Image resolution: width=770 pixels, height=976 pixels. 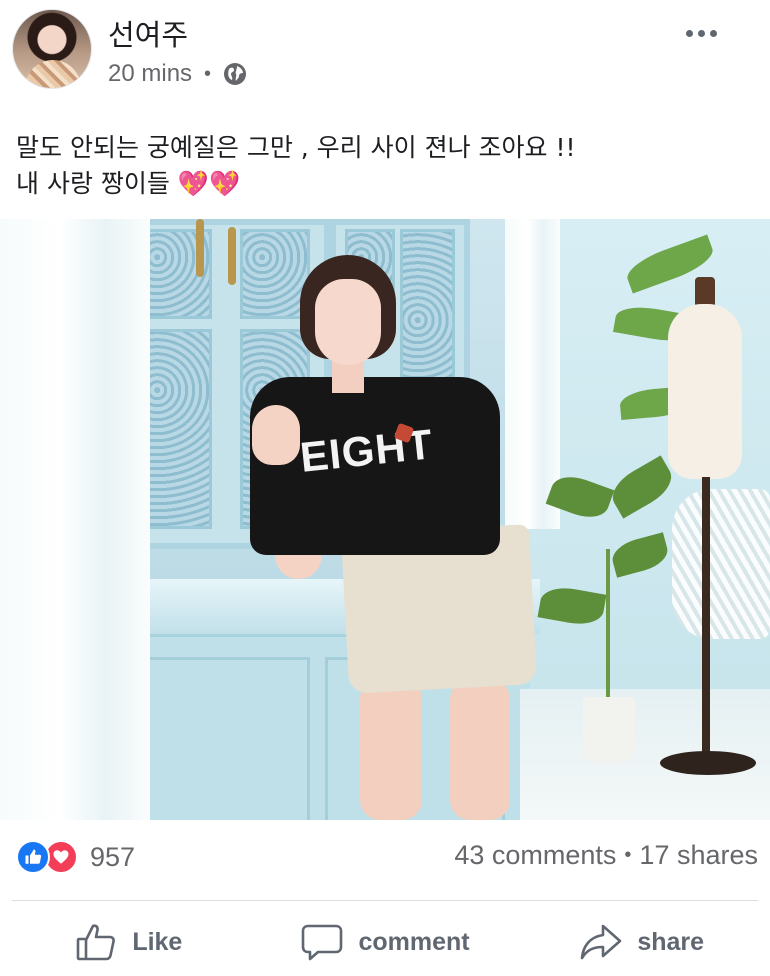 I want to click on caption-line-2: 내 사랑 짱이들 💖💖, so click(x=128, y=183).